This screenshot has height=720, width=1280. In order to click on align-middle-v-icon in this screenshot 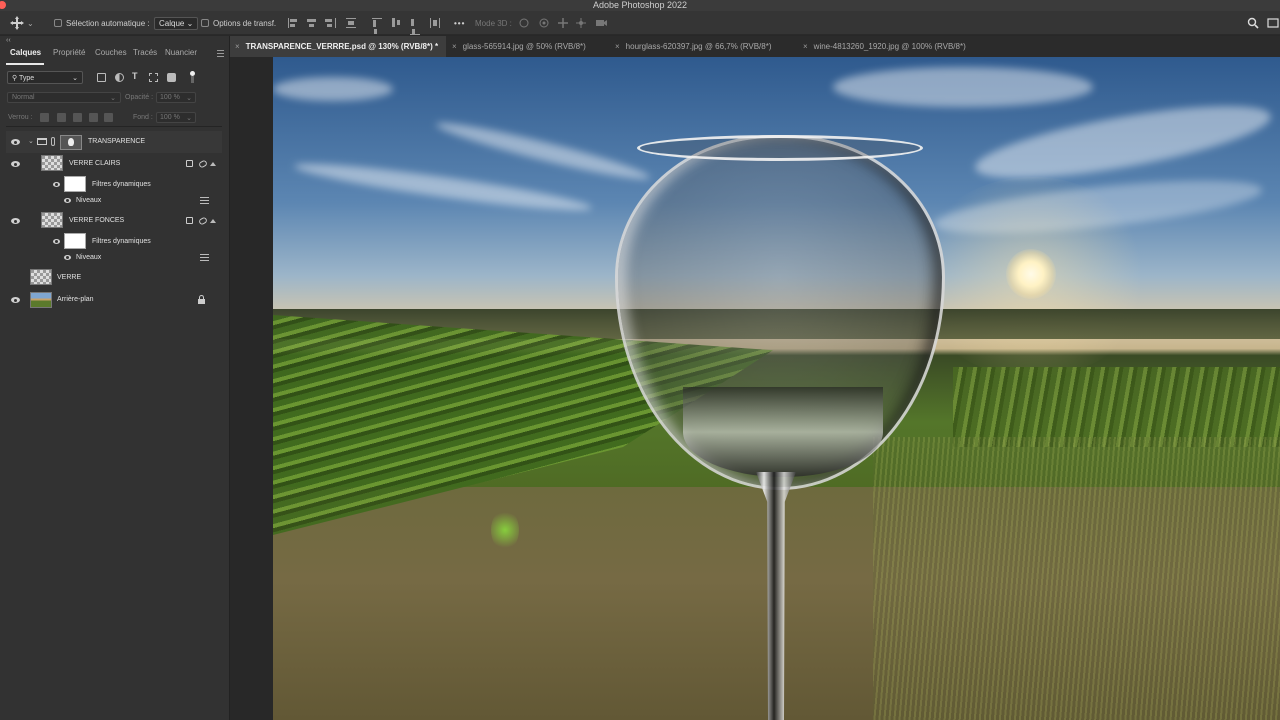, I will do `click(396, 23)`.